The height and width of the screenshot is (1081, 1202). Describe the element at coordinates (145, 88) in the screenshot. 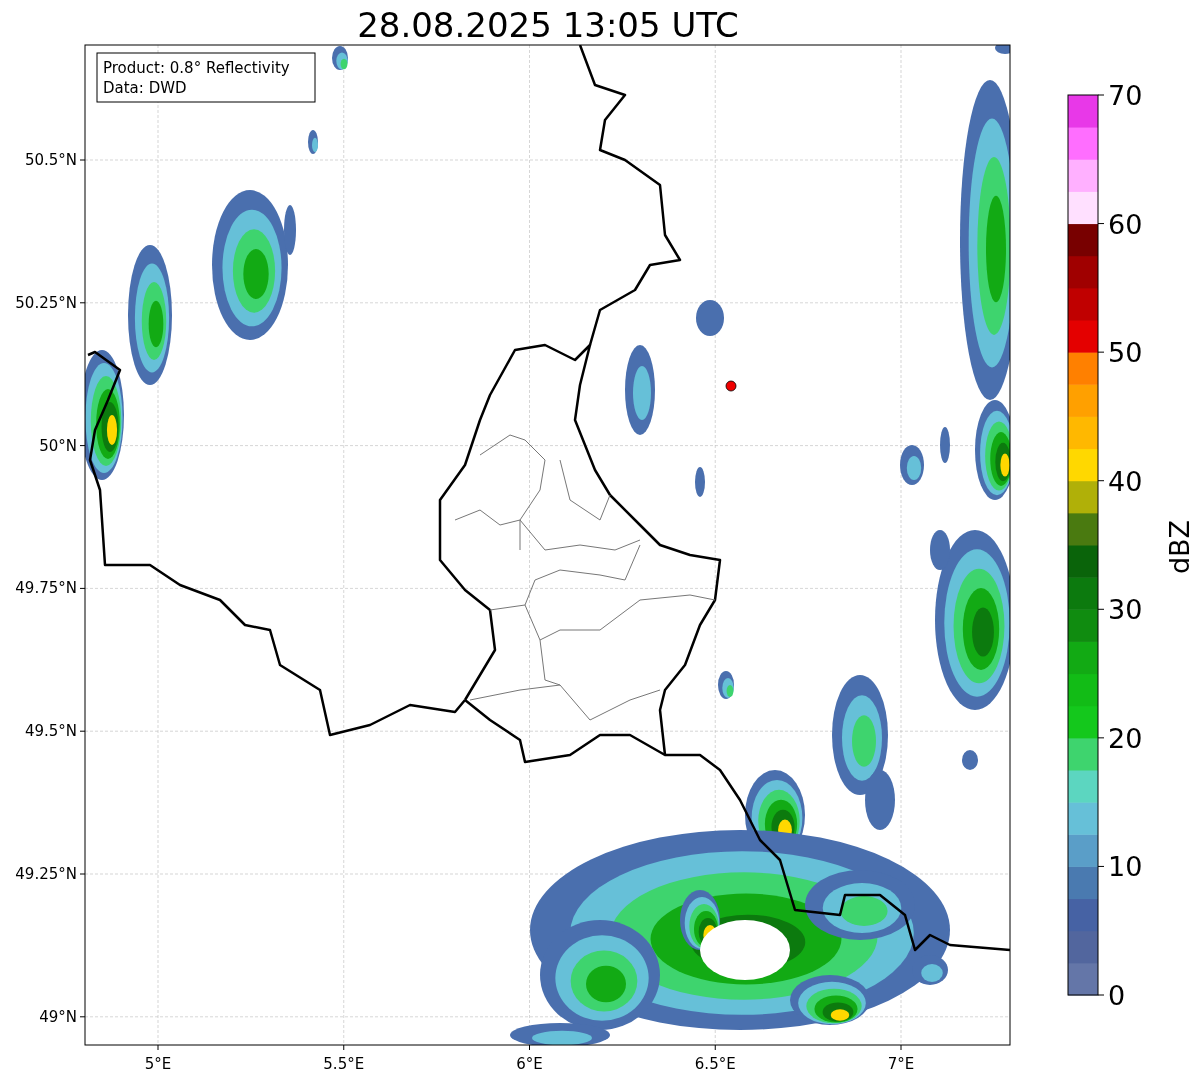

I see `legend-text: Data: DWD` at that location.